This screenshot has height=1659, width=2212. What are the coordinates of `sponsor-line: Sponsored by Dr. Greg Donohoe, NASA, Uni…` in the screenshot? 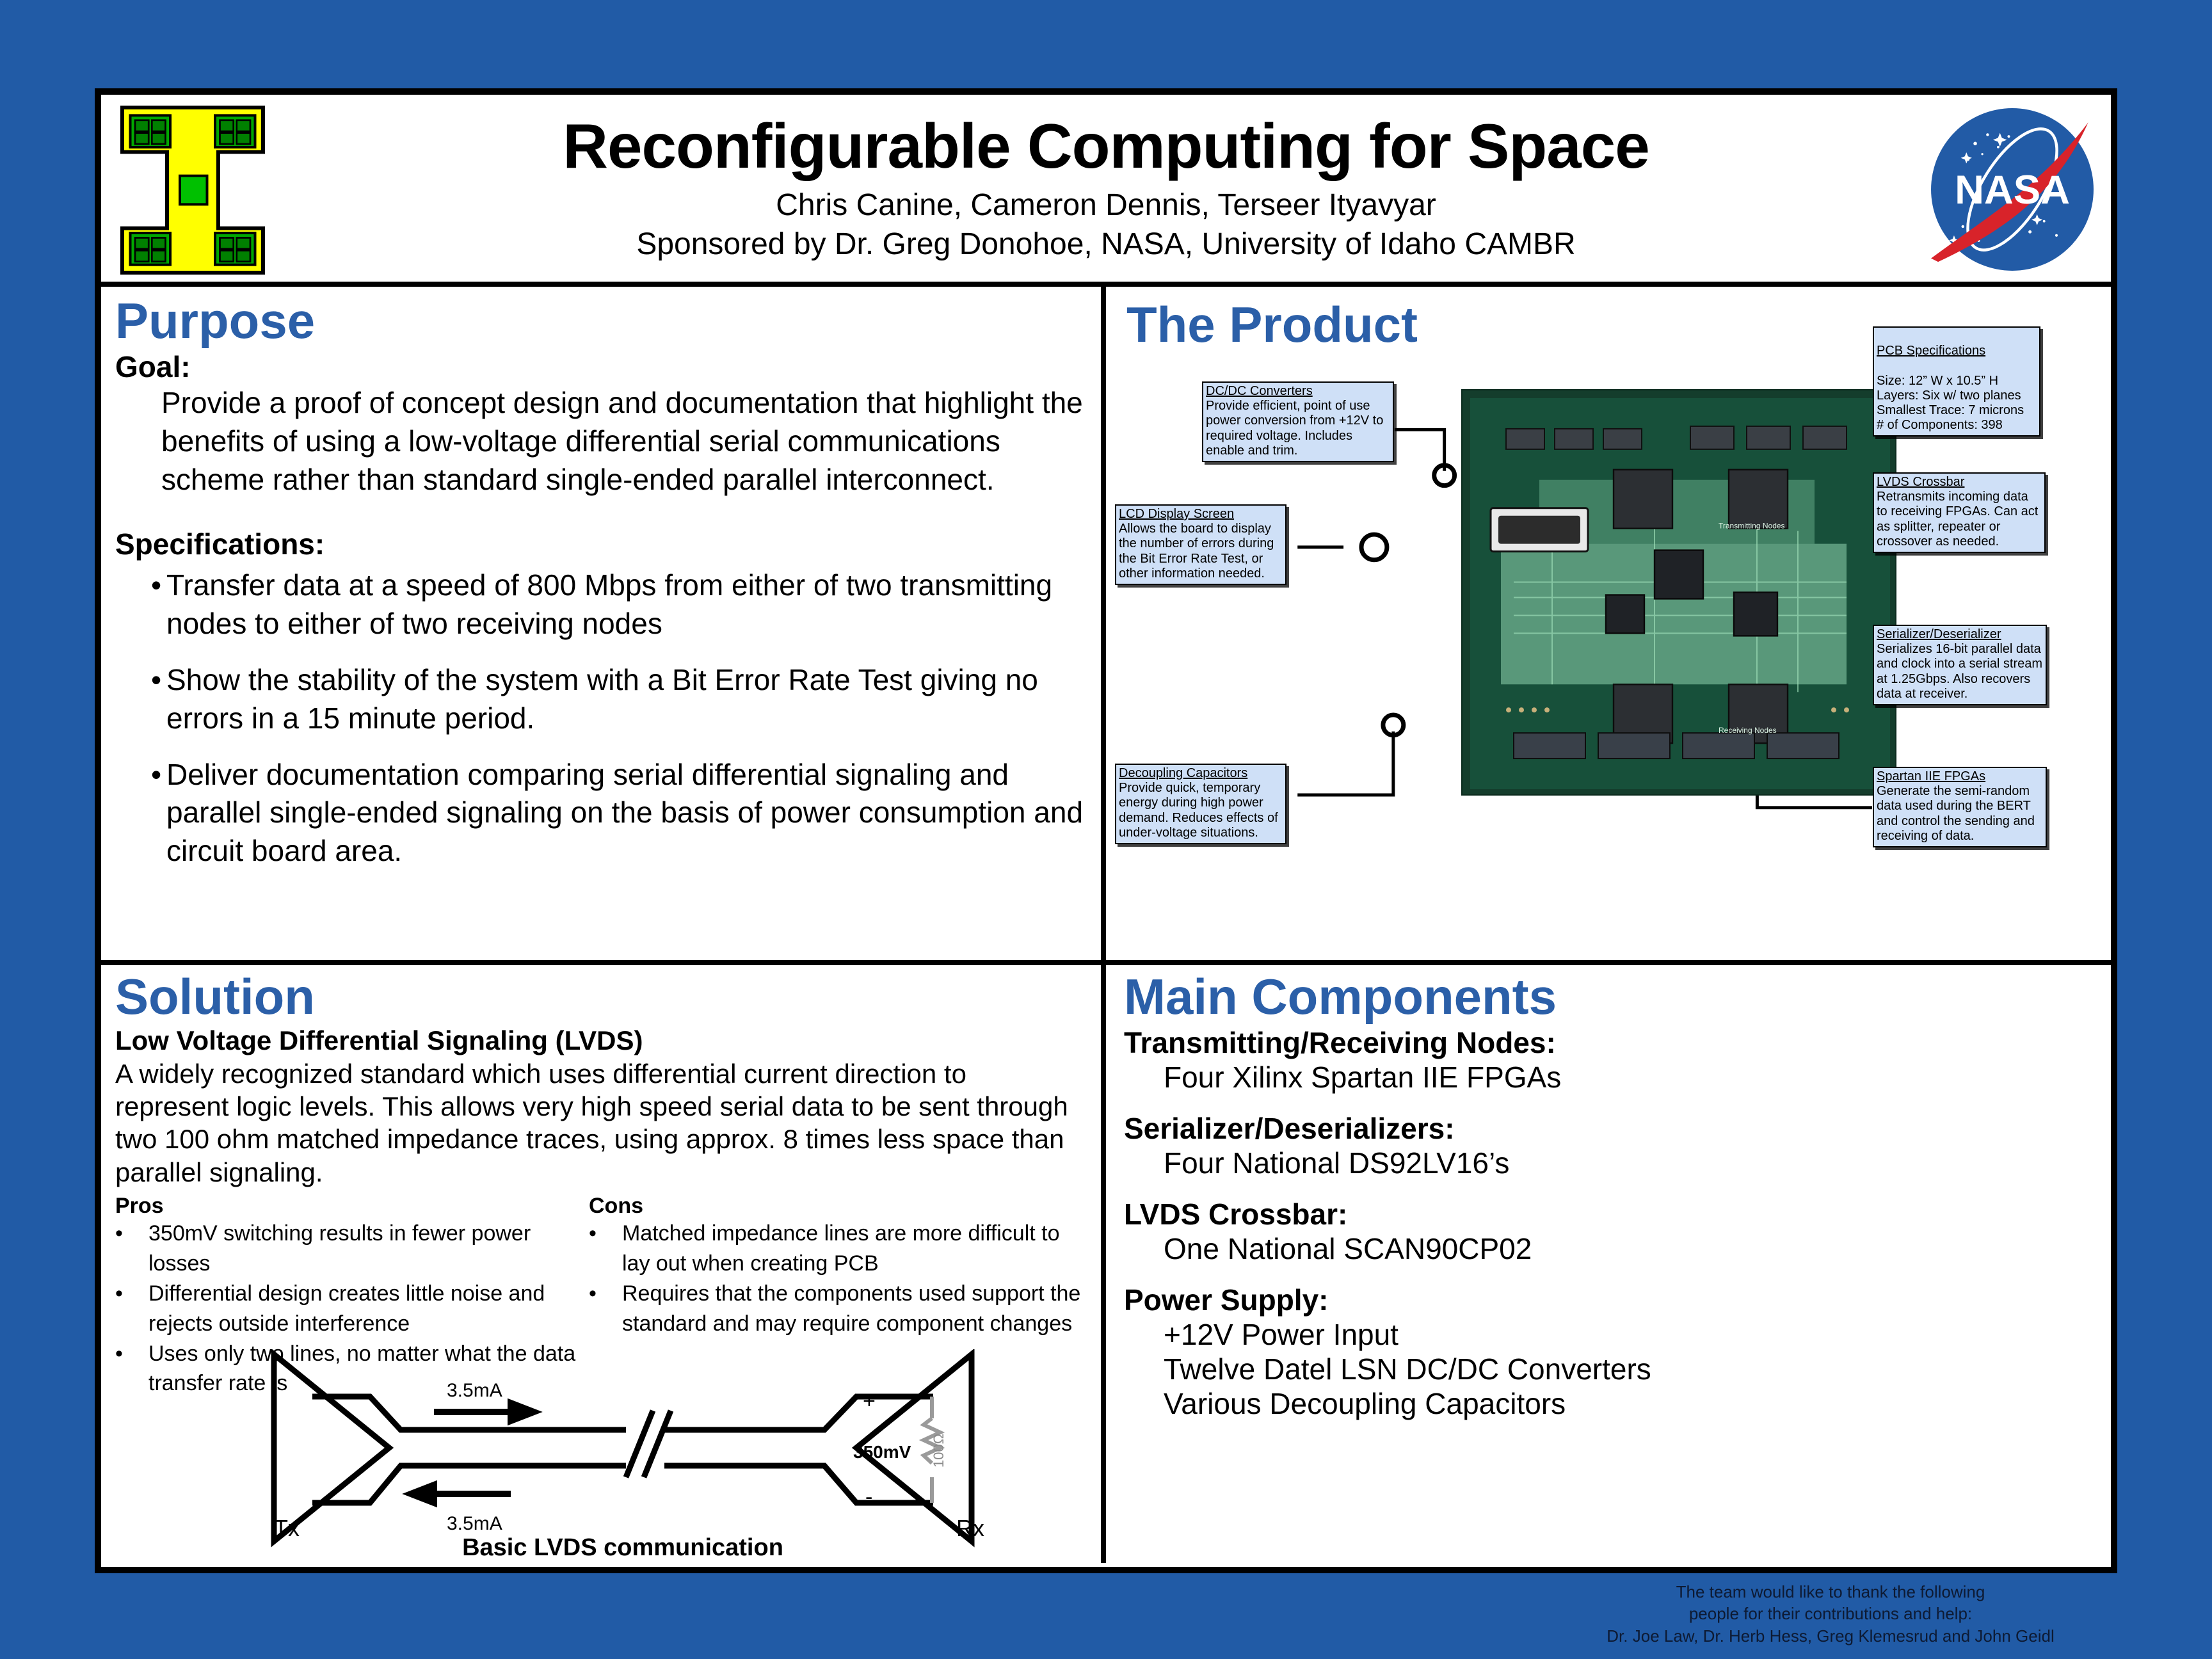 It's located at (1106, 244).